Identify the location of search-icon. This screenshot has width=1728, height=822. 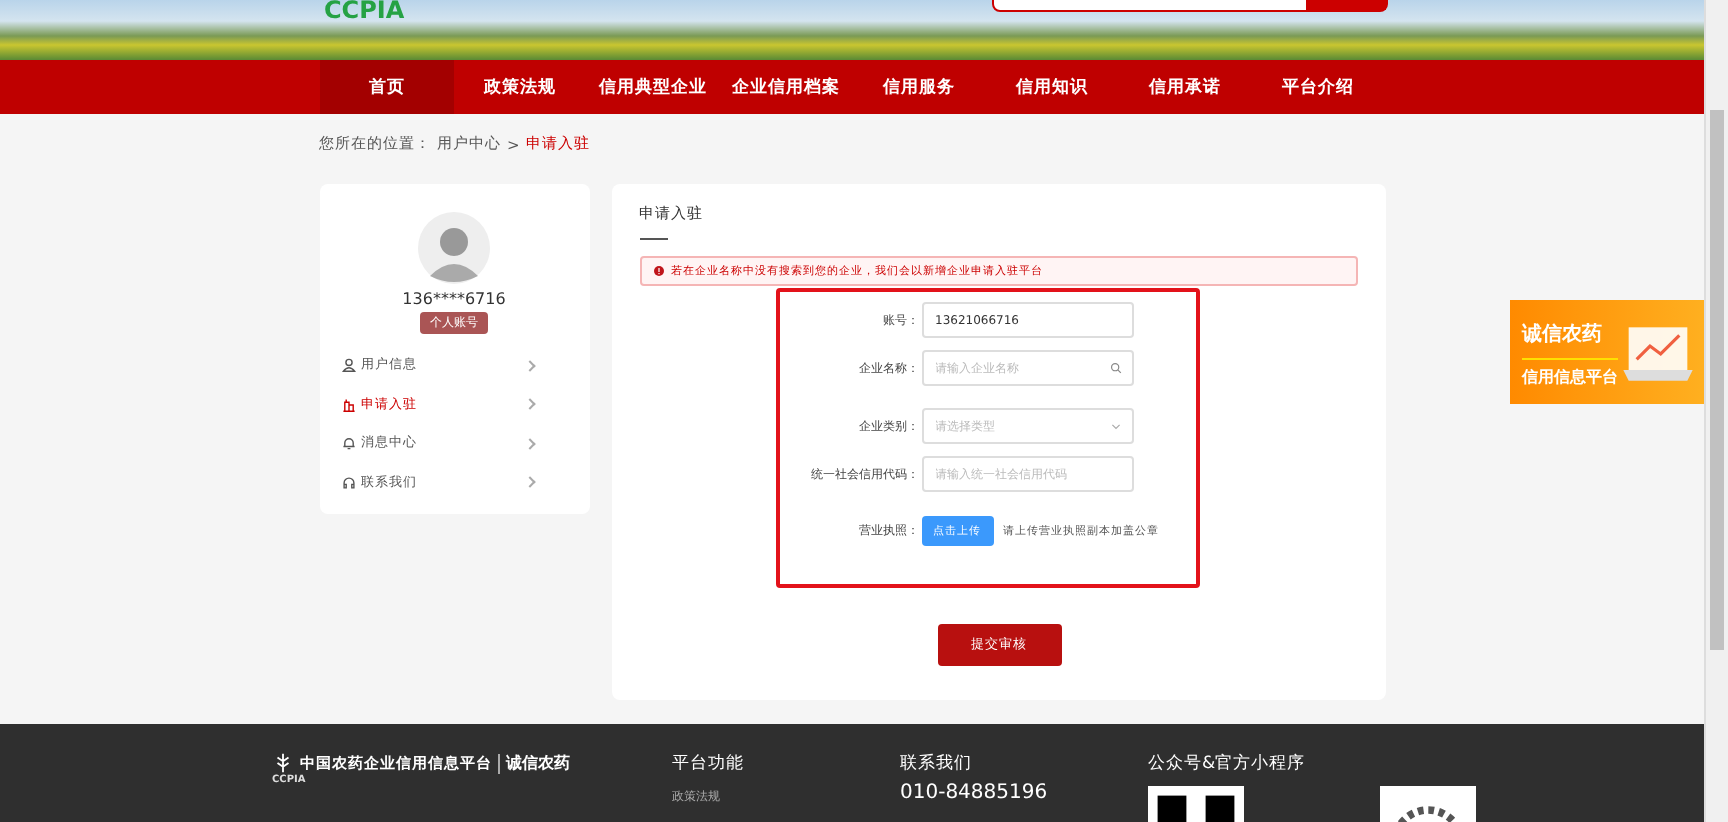
(1115, 368).